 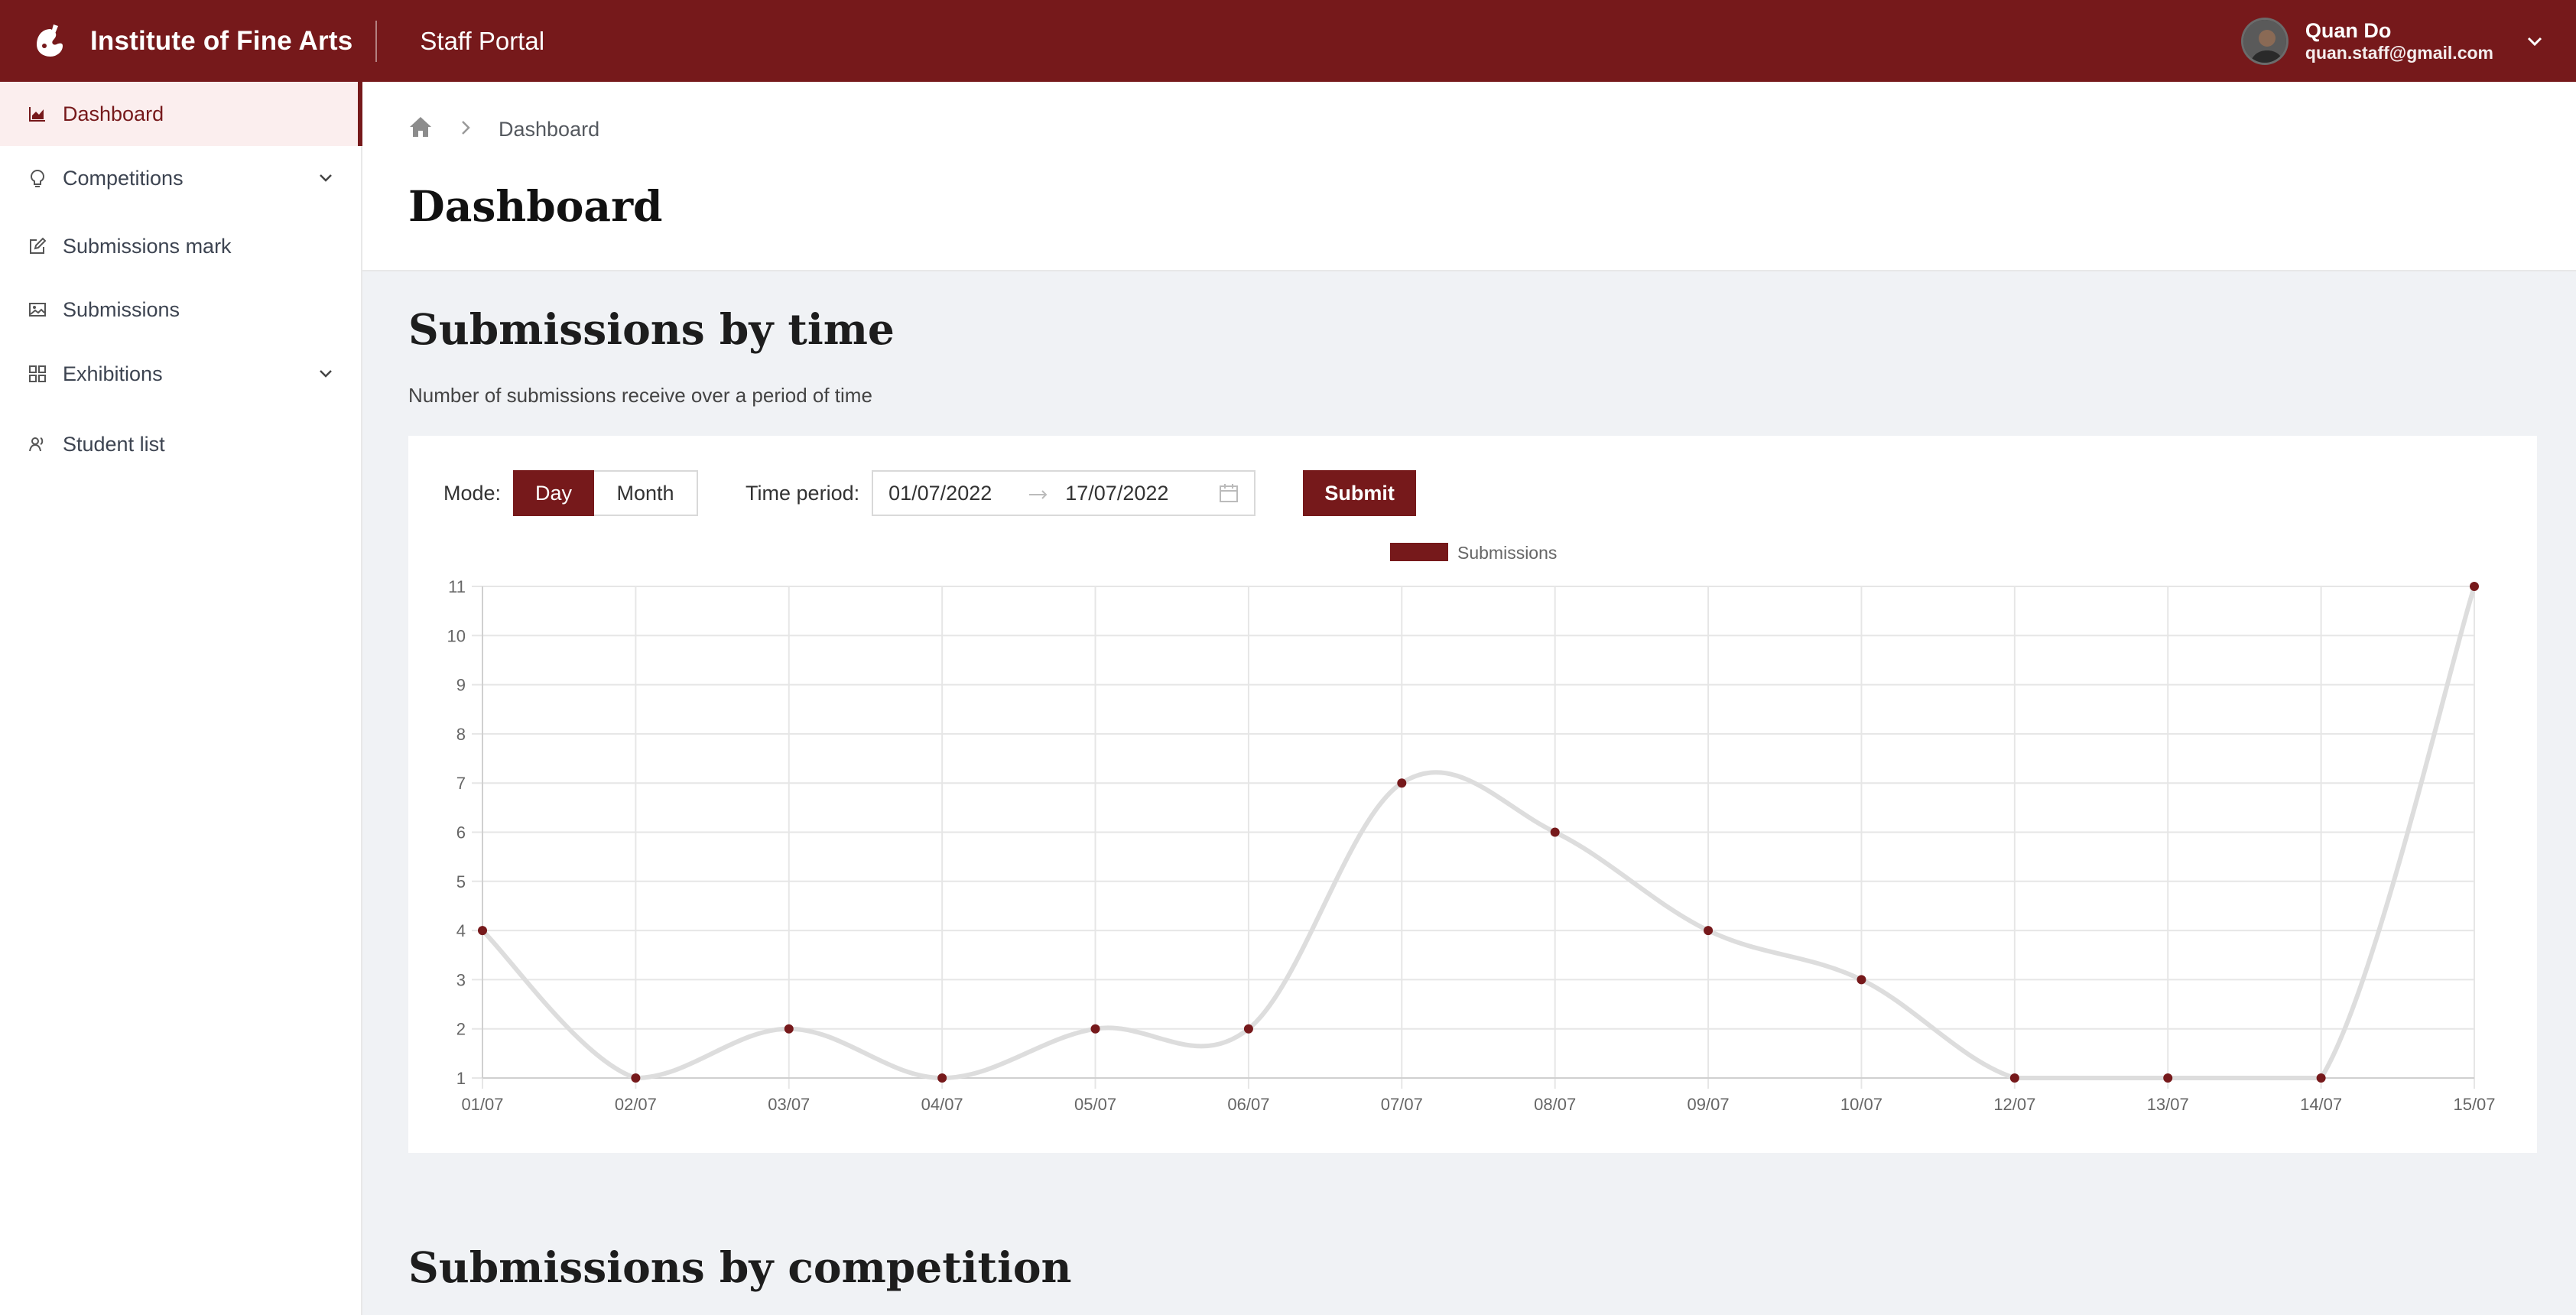 What do you see at coordinates (2014, 1104) in the screenshot?
I see `x-tick-label: 12/07` at bounding box center [2014, 1104].